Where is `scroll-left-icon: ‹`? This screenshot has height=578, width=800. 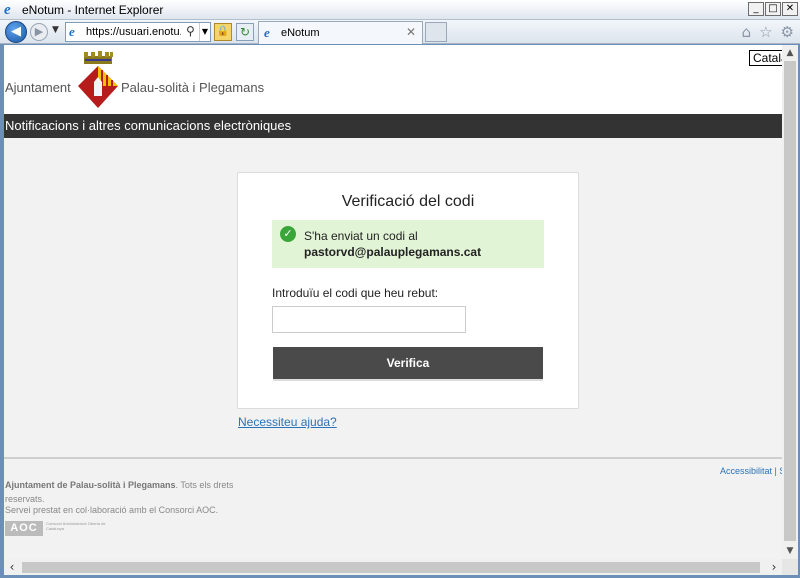
scroll-left-icon: ‹ is located at coordinates (12, 567).